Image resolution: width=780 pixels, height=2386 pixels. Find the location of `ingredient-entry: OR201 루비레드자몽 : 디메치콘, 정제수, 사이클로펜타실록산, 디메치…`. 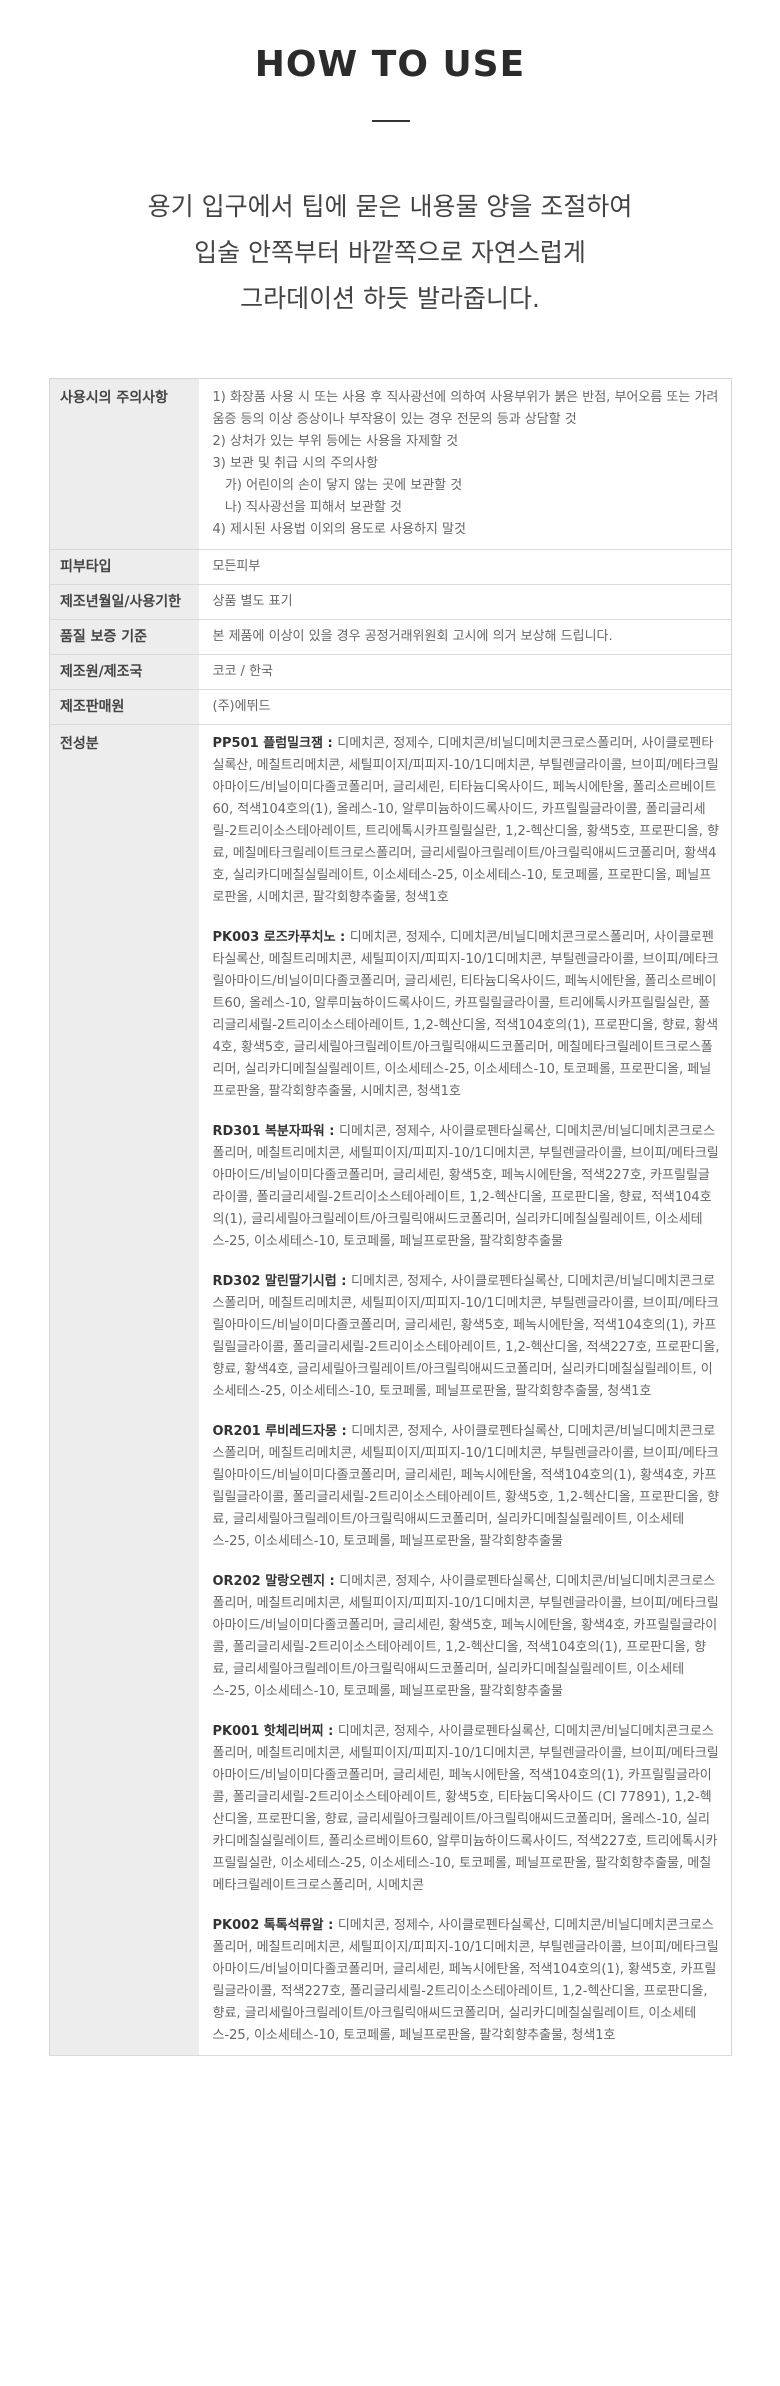

ingredient-entry: OR201 루비레드자몽 : 디메치콘, 정제수, 사이클로펜타실록산, 디메치… is located at coordinates (467, 1487).